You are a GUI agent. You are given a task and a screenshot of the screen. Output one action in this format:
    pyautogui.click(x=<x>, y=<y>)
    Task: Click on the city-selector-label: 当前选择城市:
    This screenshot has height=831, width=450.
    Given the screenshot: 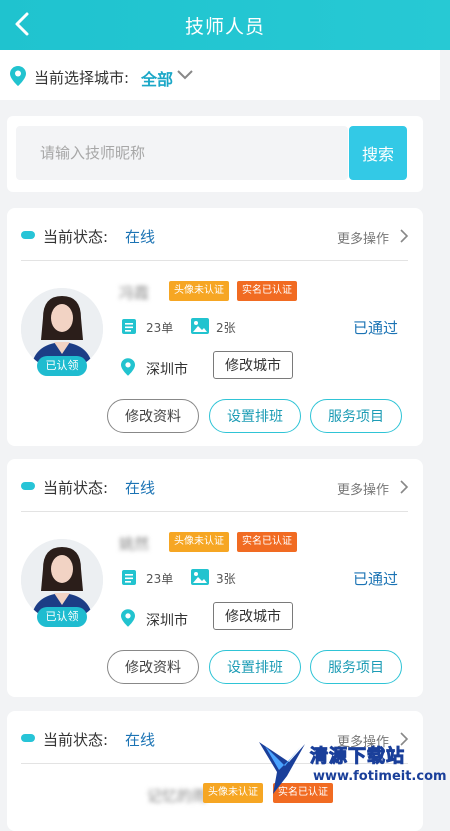 What is the action you would take?
    pyautogui.click(x=82, y=78)
    